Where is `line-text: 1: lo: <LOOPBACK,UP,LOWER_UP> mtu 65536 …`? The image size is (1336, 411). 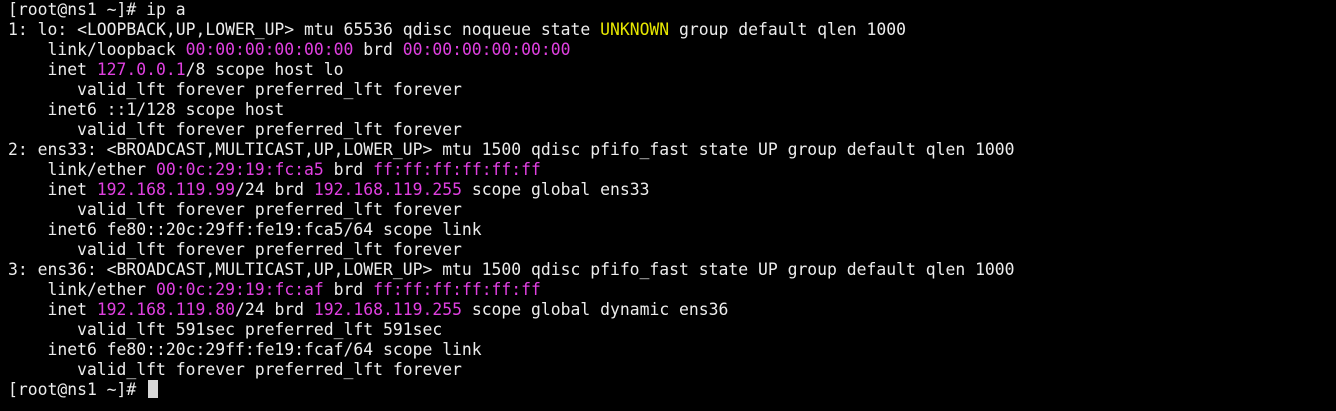
line-text: 1: lo: <LOOPBACK,UP,LOWER_UP> mtu 65536 … is located at coordinates (304, 29).